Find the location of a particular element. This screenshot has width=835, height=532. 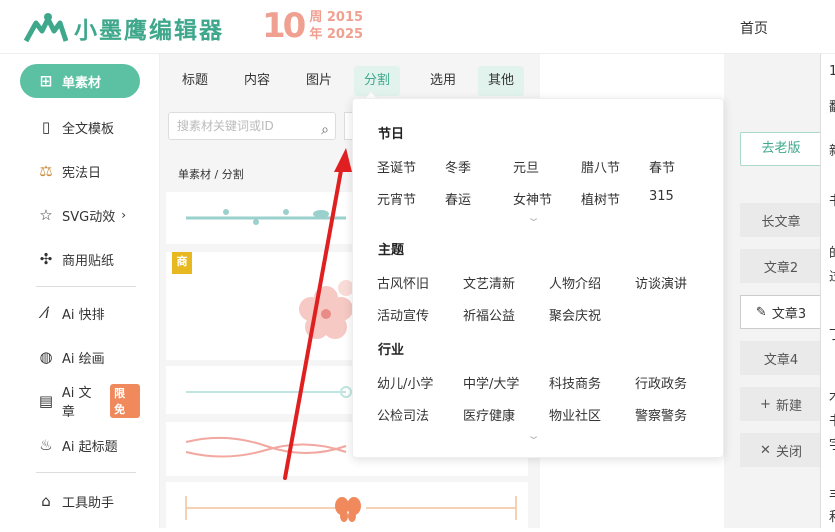

category-lantern: 元宵节 is located at coordinates (396, 198).